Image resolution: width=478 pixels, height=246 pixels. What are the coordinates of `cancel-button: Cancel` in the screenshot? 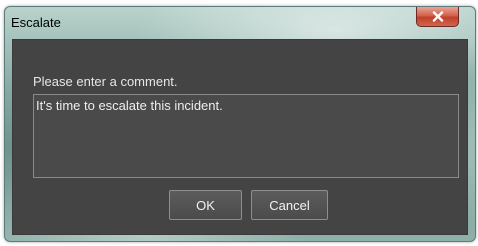 It's located at (289, 205).